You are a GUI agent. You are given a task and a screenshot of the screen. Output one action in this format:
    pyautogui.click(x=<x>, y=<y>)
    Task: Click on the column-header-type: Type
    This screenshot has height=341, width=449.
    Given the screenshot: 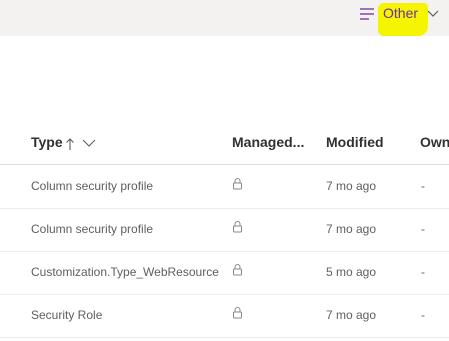 What is the action you would take?
    pyautogui.click(x=47, y=142)
    